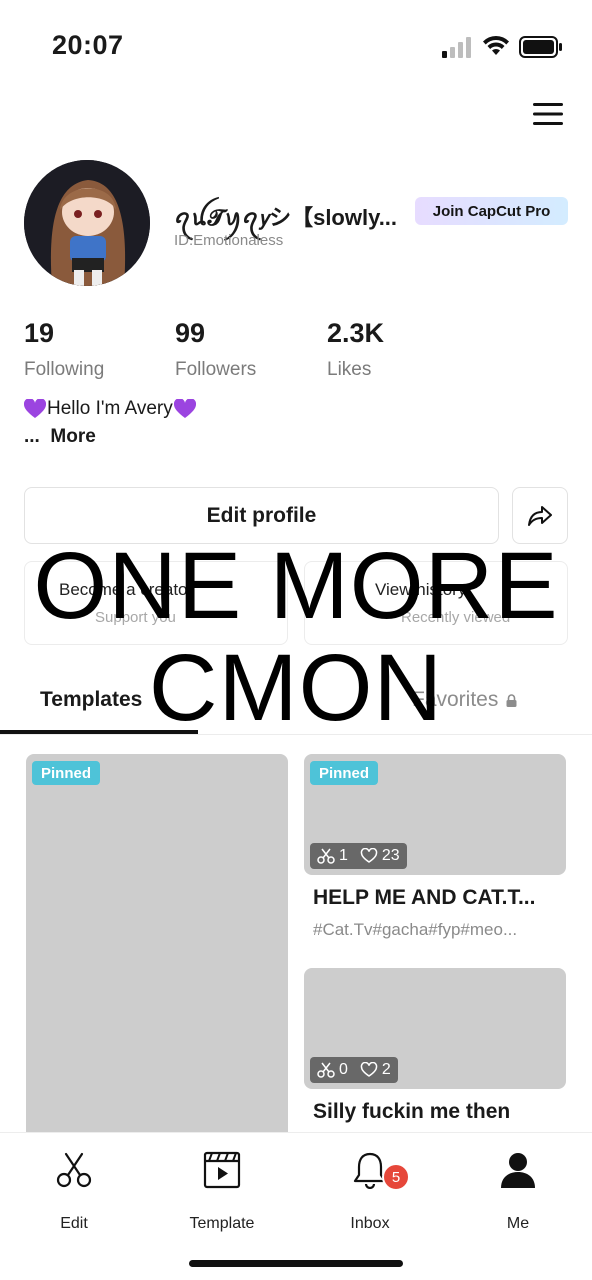 This screenshot has width=592, height=1280. What do you see at coordinates (126, 589) in the screenshot?
I see `creator-card-title: Become a creator` at bounding box center [126, 589].